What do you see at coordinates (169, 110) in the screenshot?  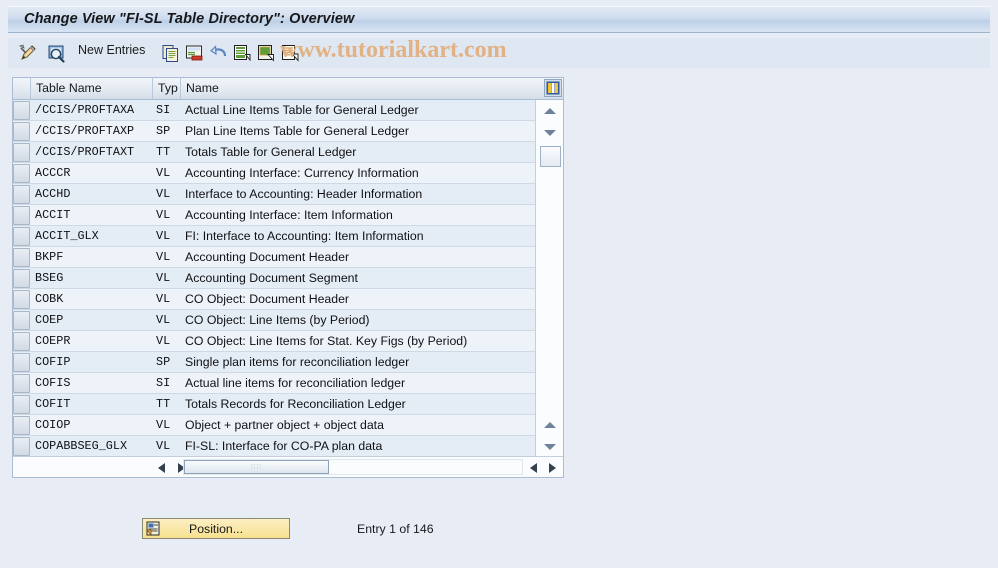 I see `cell-typ: SI` at bounding box center [169, 110].